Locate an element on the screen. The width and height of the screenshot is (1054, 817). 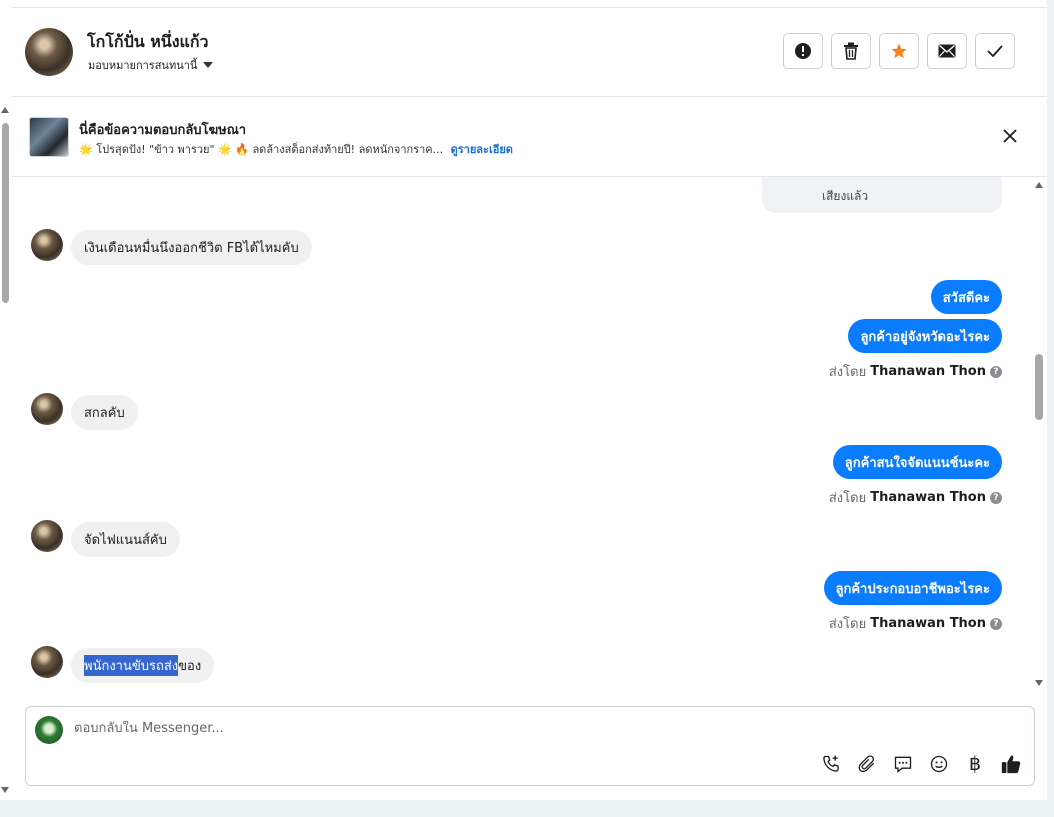
assign-label: มอบหมายการสนทนานี้ is located at coordinates (143, 65).